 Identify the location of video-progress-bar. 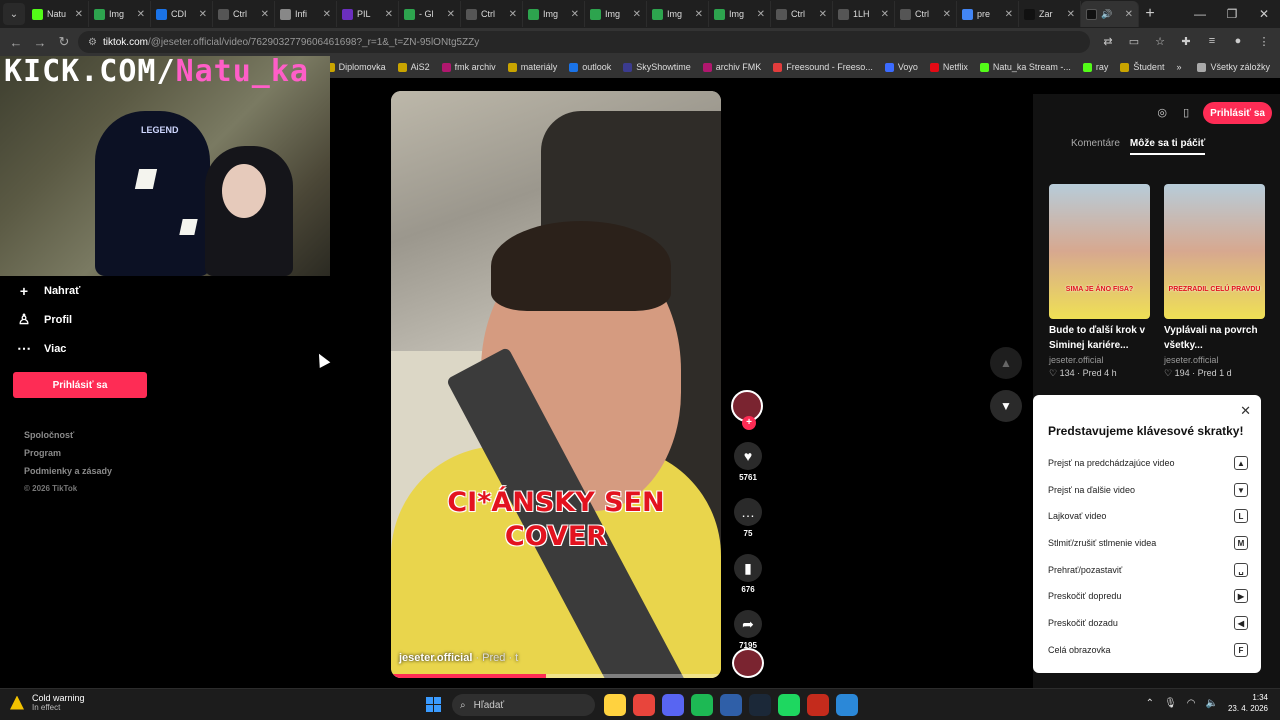
(556, 676).